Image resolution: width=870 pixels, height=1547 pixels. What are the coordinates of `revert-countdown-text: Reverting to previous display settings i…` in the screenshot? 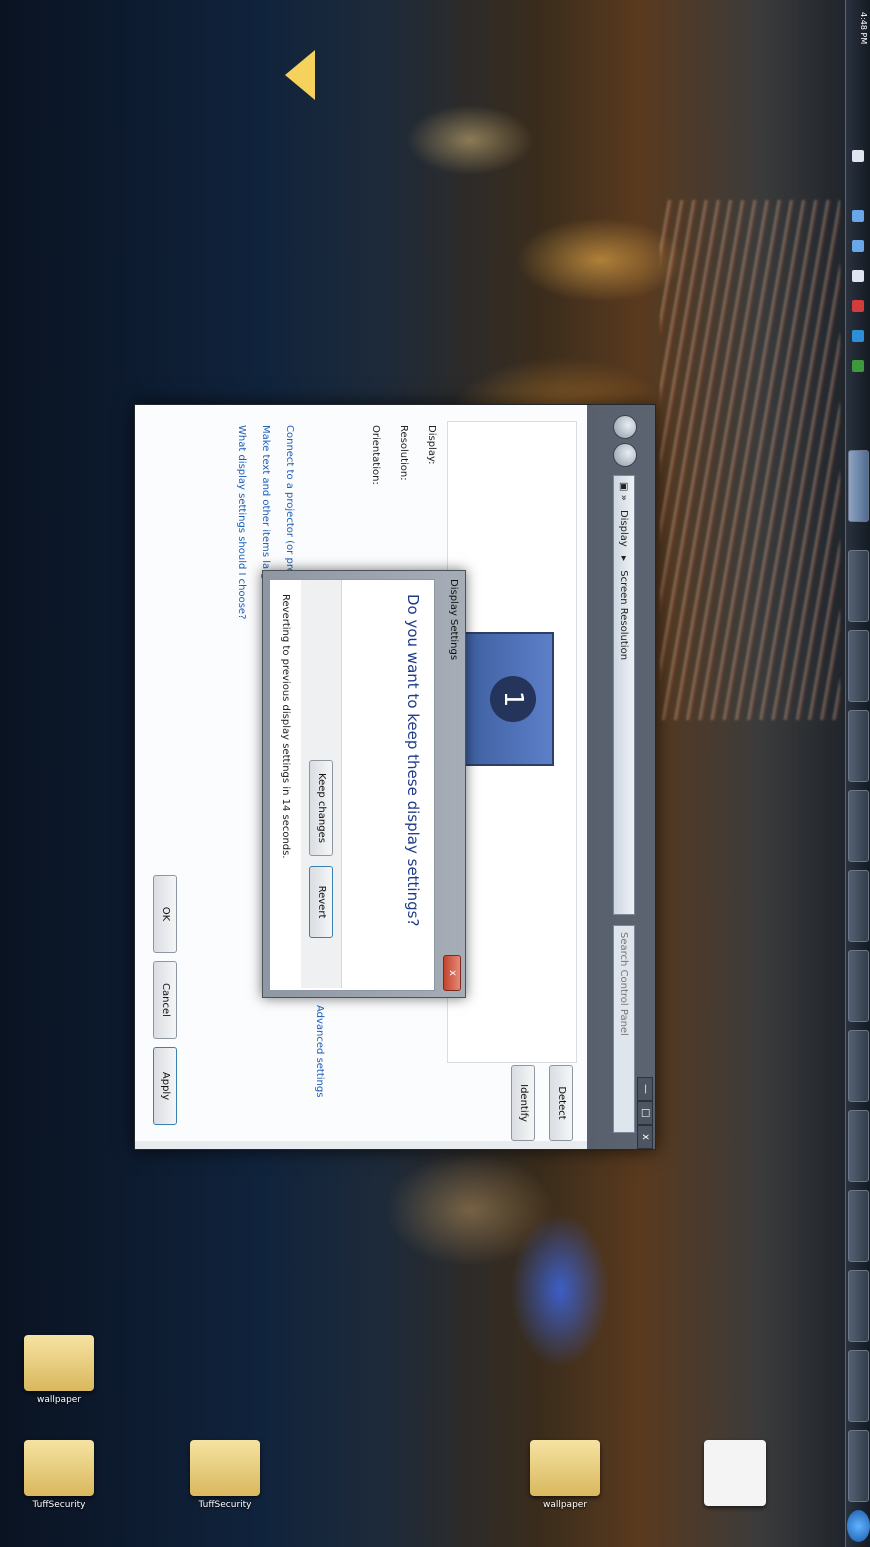 It's located at (285, 726).